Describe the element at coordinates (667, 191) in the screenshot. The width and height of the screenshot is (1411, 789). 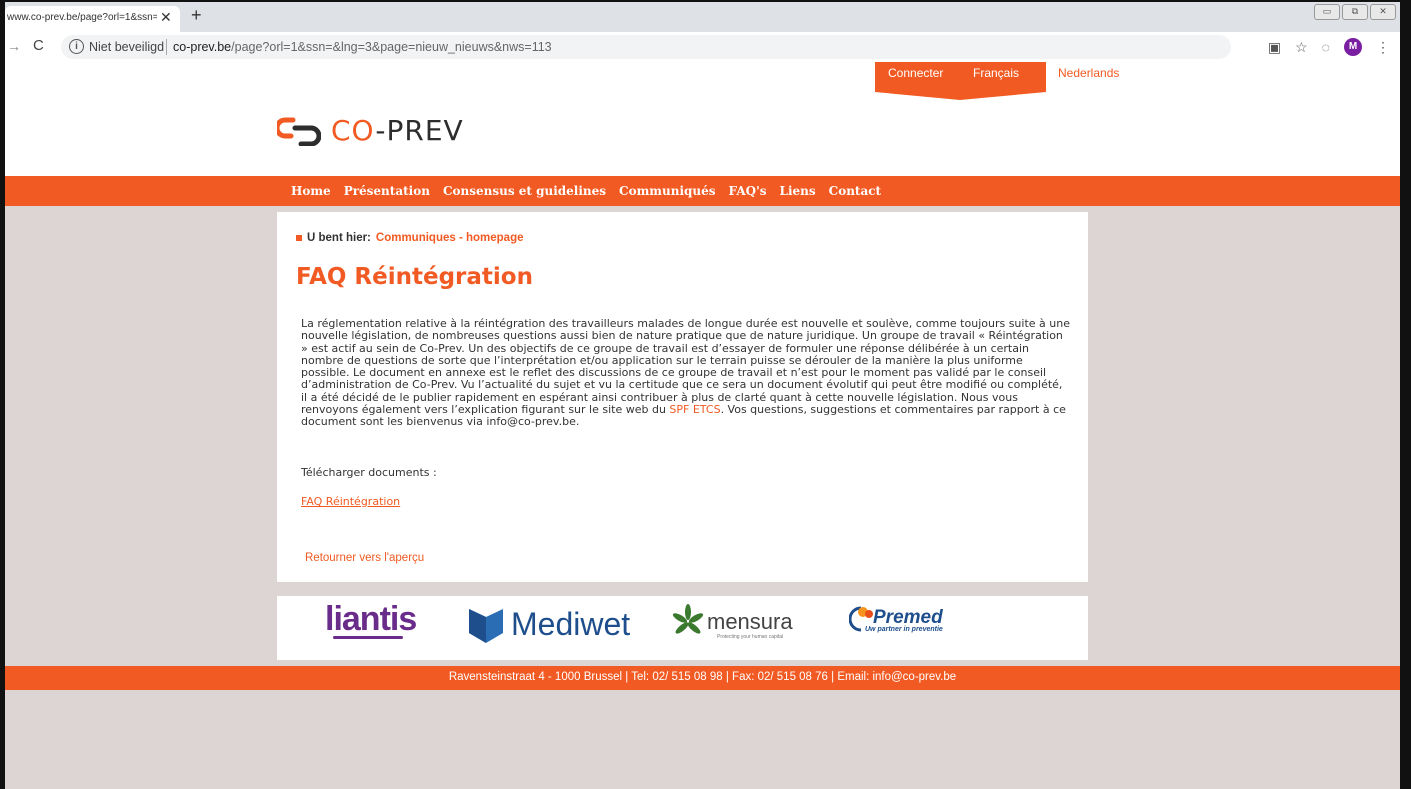
I see `nav-communiques: Communiqués` at that location.